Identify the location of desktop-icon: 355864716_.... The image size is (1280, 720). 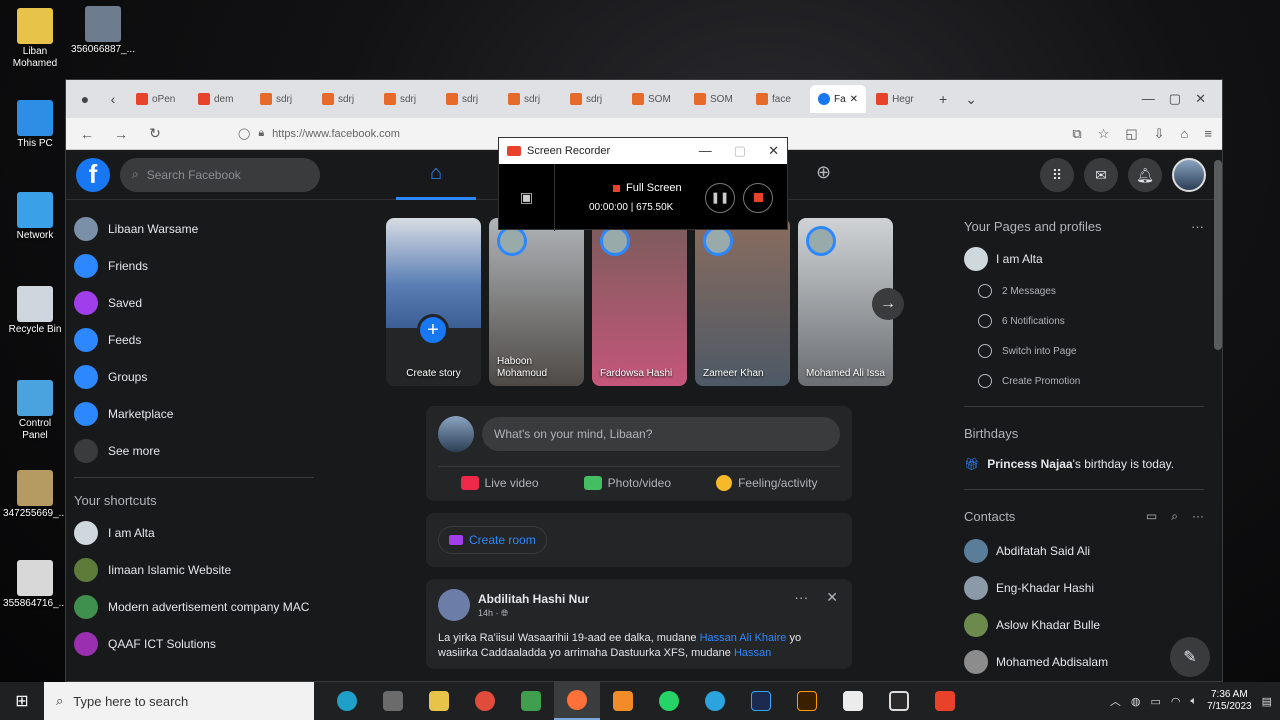
(35, 585).